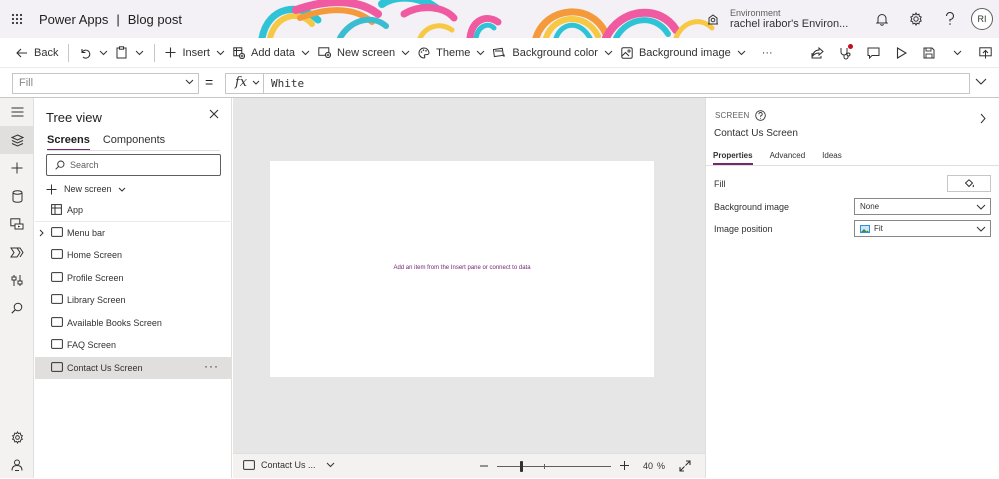  Describe the element at coordinates (817, 53) in the screenshot. I see `share-icon` at that location.